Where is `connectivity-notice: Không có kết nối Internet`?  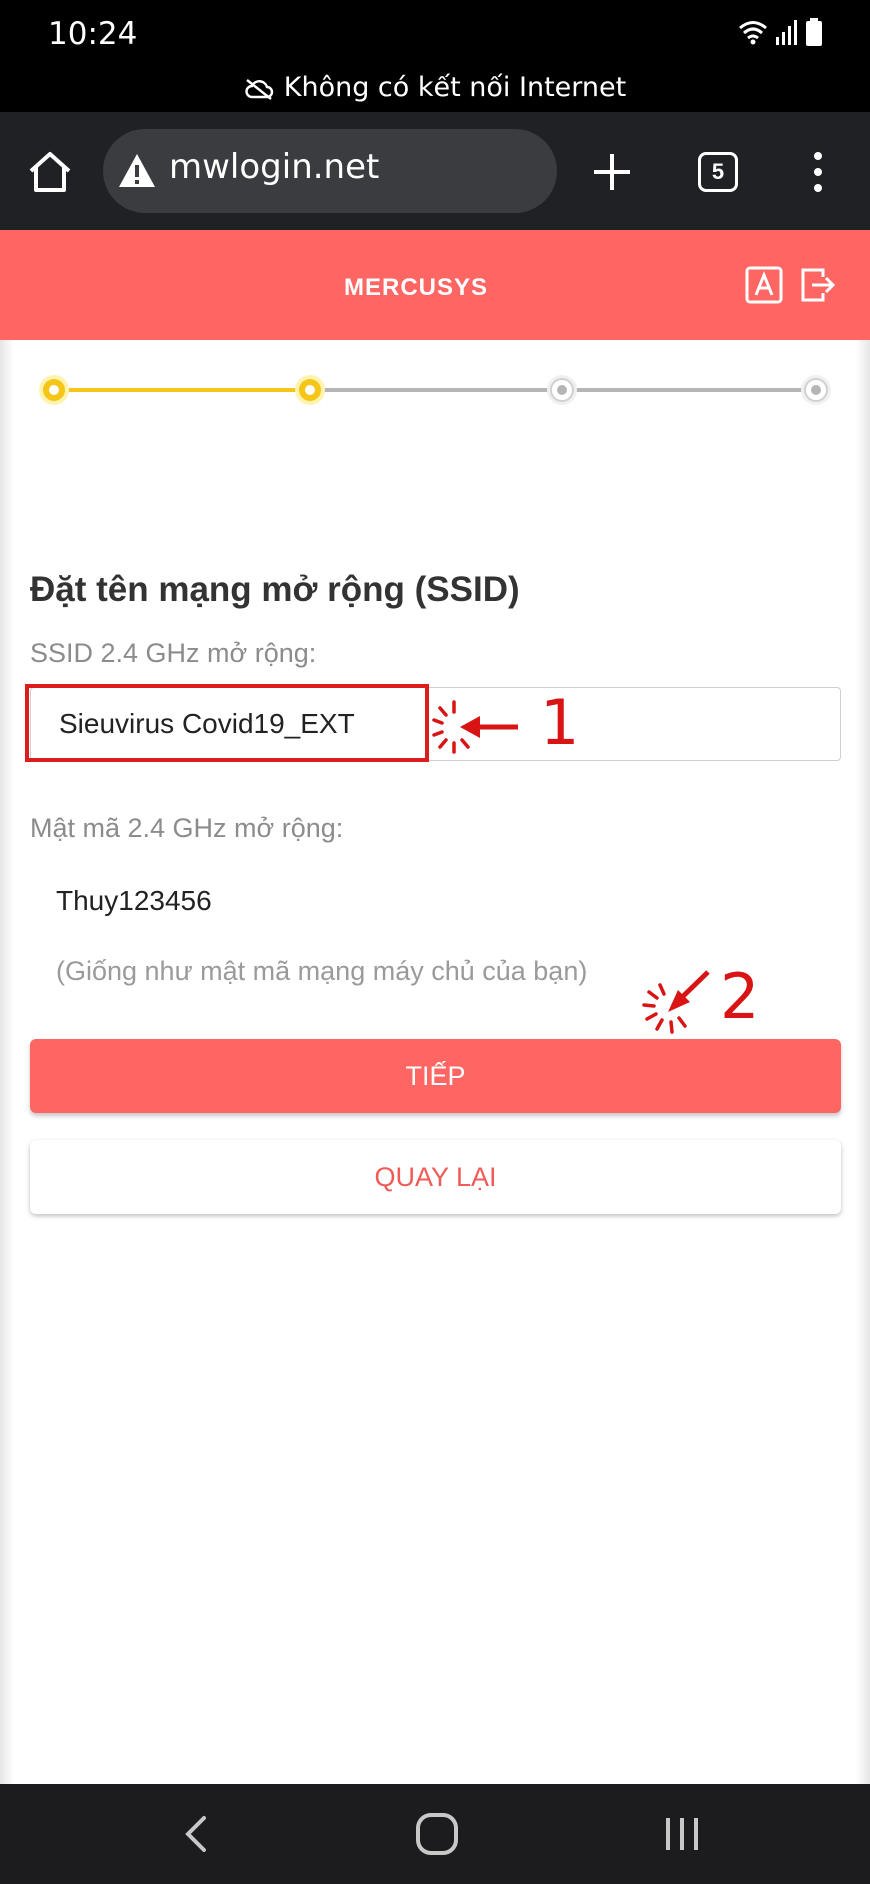
connectivity-notice: Không có kết nối Internet is located at coordinates (435, 87).